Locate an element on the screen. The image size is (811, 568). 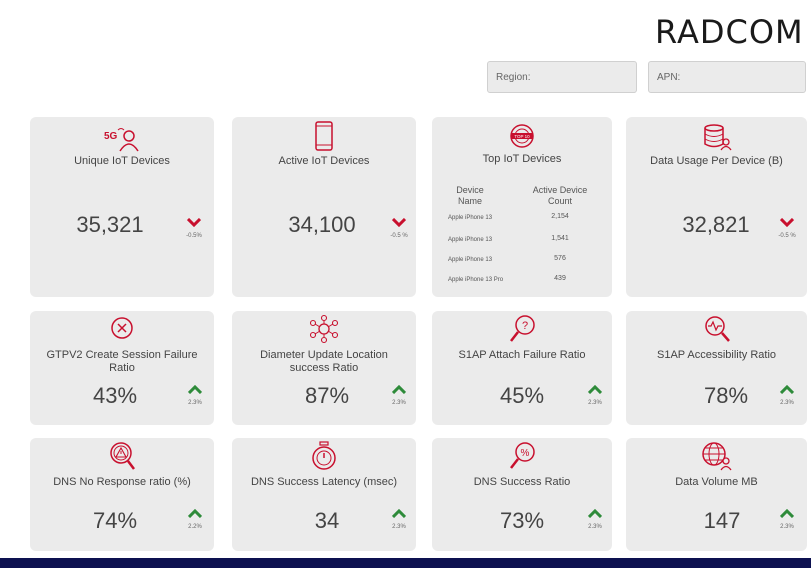
kpi-card-data-volume: Data Volume MB 147 2.3% is located at coordinates (716, 494).